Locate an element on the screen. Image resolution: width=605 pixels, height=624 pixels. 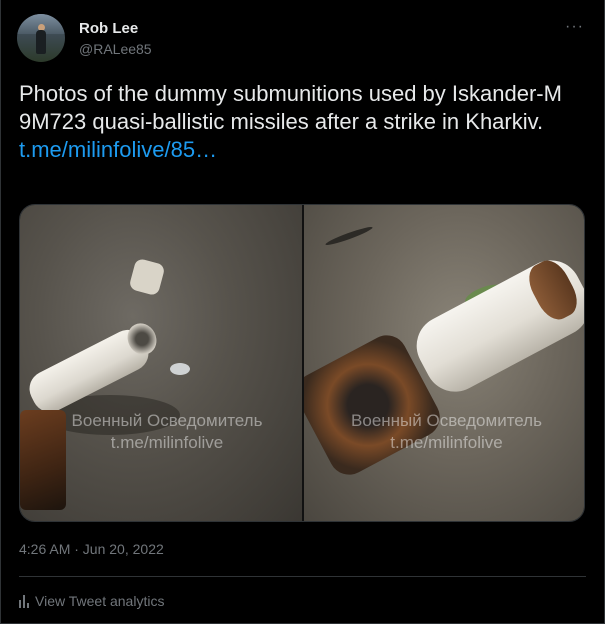
watermark-right: Военный Осведомитель t.me/milinfolive is located at coordinates (446, 432).